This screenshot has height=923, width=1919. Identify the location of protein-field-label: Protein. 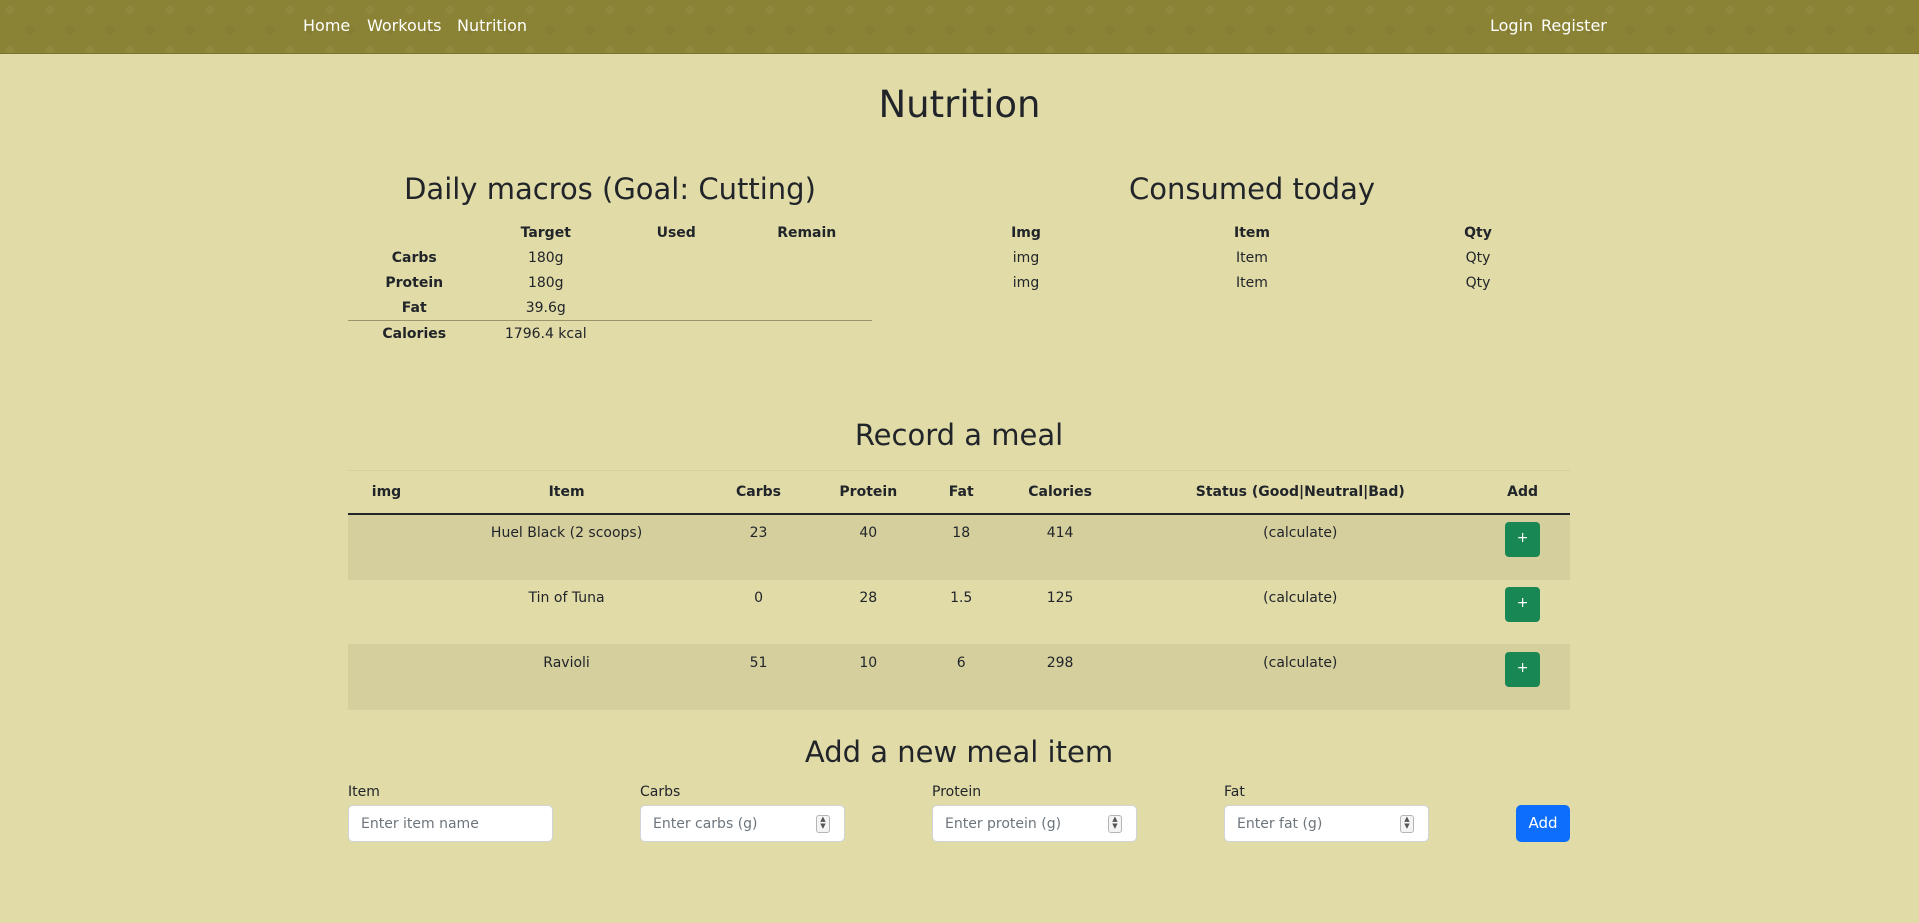
(957, 792).